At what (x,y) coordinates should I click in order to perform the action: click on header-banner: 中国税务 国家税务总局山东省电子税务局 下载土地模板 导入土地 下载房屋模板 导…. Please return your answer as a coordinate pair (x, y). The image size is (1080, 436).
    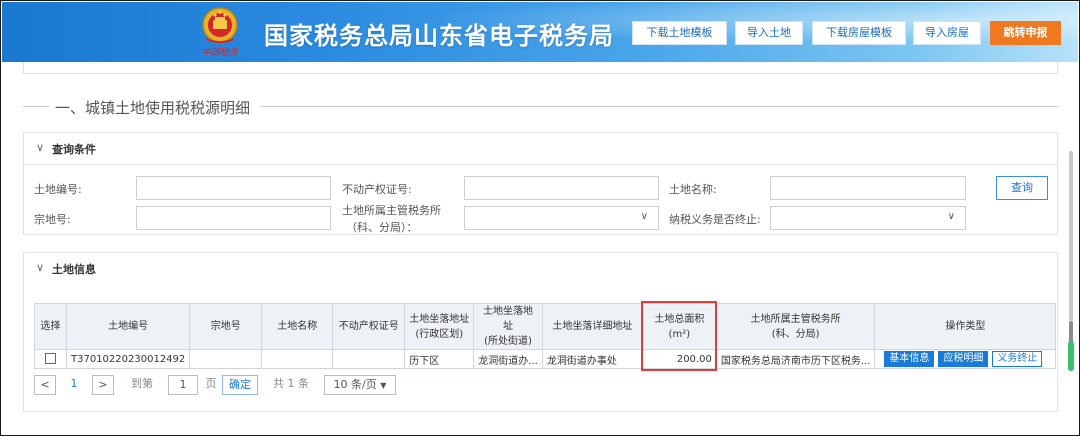
    Looking at the image, I should click on (540, 32).